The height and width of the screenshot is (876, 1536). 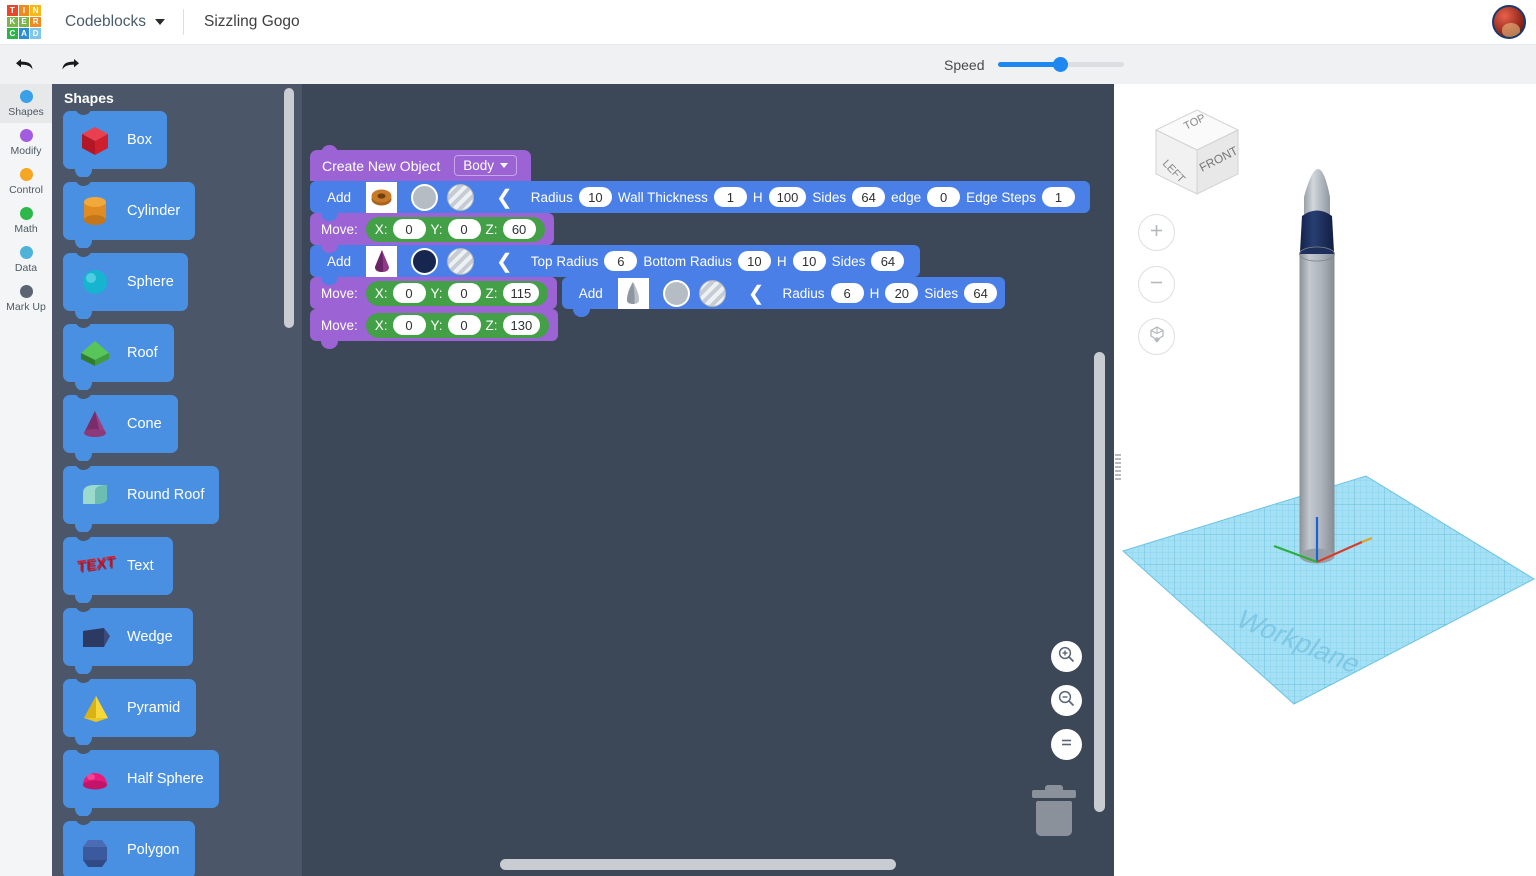 What do you see at coordinates (141, 781) in the screenshot?
I see `shape-block-half-sphere: Half Sphere` at bounding box center [141, 781].